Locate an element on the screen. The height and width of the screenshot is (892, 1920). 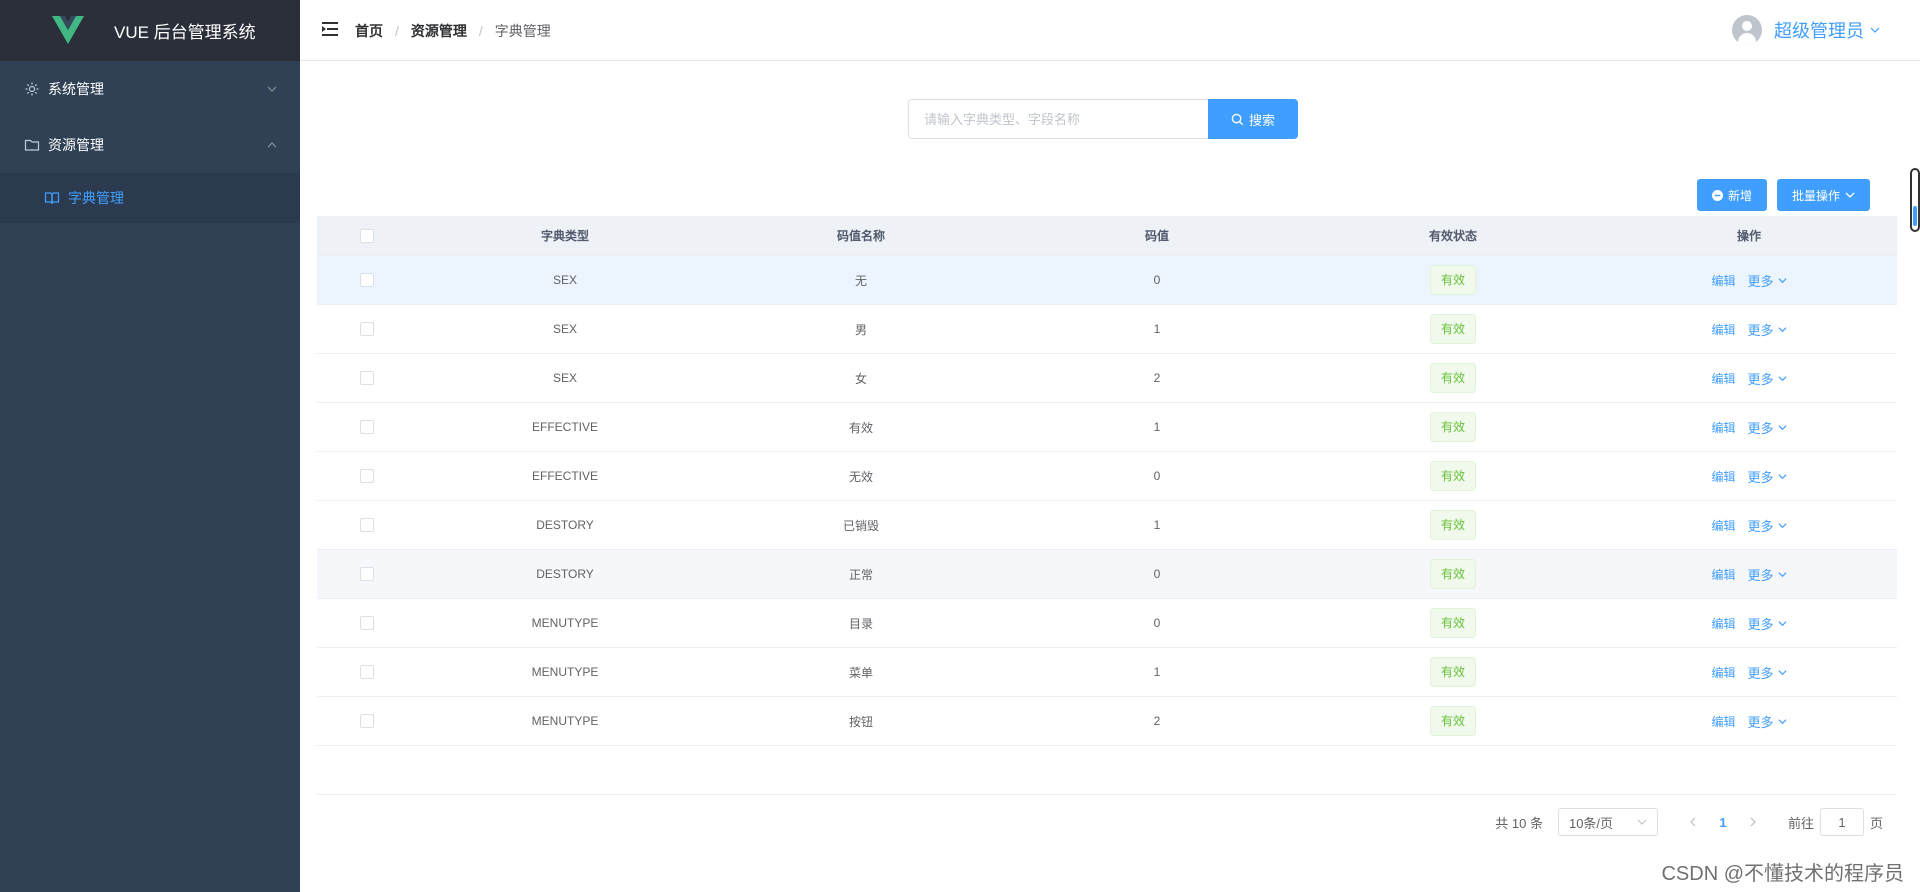
column-header: 操作 is located at coordinates (1749, 235).